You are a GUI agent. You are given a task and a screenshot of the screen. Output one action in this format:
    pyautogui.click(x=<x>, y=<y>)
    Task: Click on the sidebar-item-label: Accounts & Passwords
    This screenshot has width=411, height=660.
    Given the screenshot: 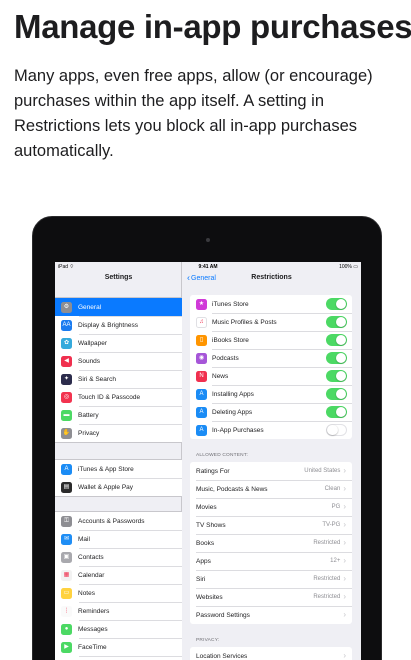 What is the action you would take?
    pyautogui.click(x=111, y=521)
    